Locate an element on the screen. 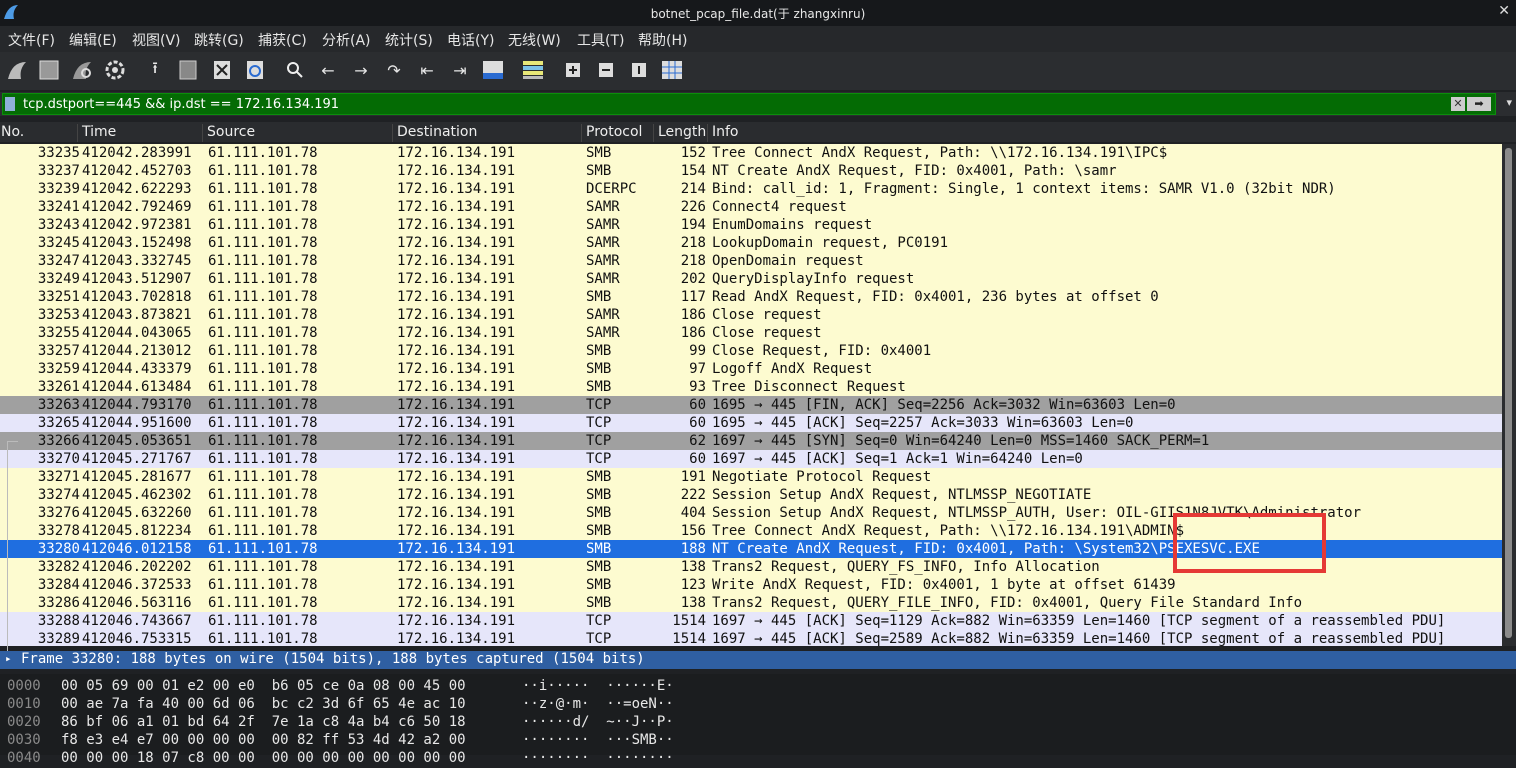 The width and height of the screenshot is (1516, 768). cell-info: LookupDomain request, PC0191 is located at coordinates (830, 243).